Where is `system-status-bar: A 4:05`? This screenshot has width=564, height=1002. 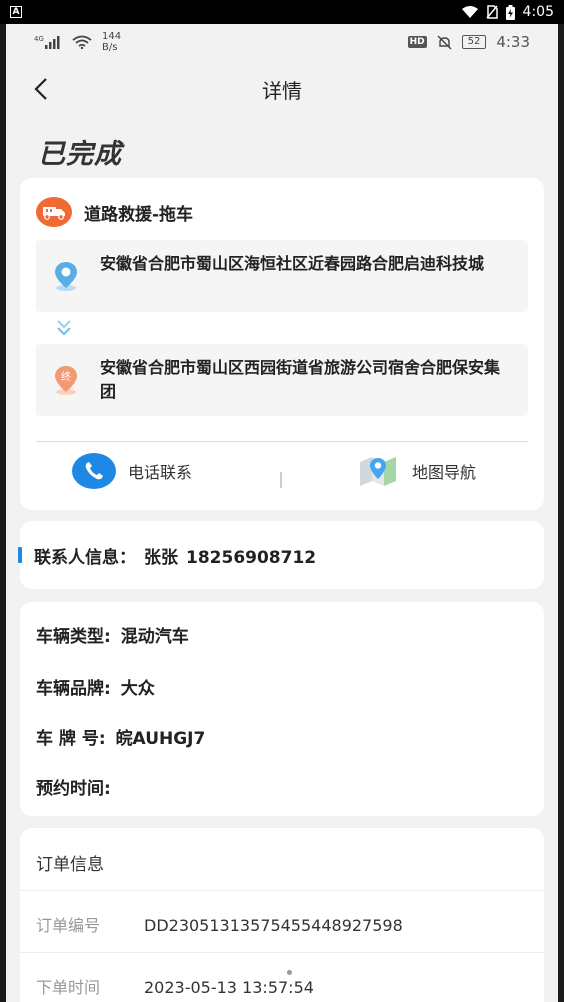 system-status-bar: A 4:05 is located at coordinates (282, 12).